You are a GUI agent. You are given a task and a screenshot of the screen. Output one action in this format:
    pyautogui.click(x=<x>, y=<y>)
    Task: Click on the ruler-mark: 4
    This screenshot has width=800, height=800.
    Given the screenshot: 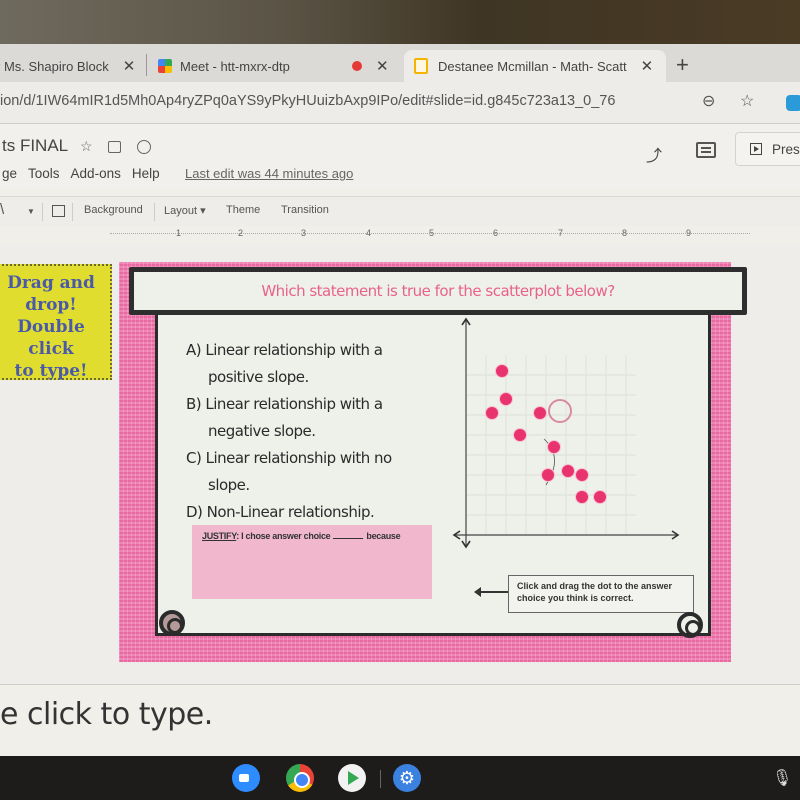 What is the action you would take?
    pyautogui.click(x=369, y=233)
    